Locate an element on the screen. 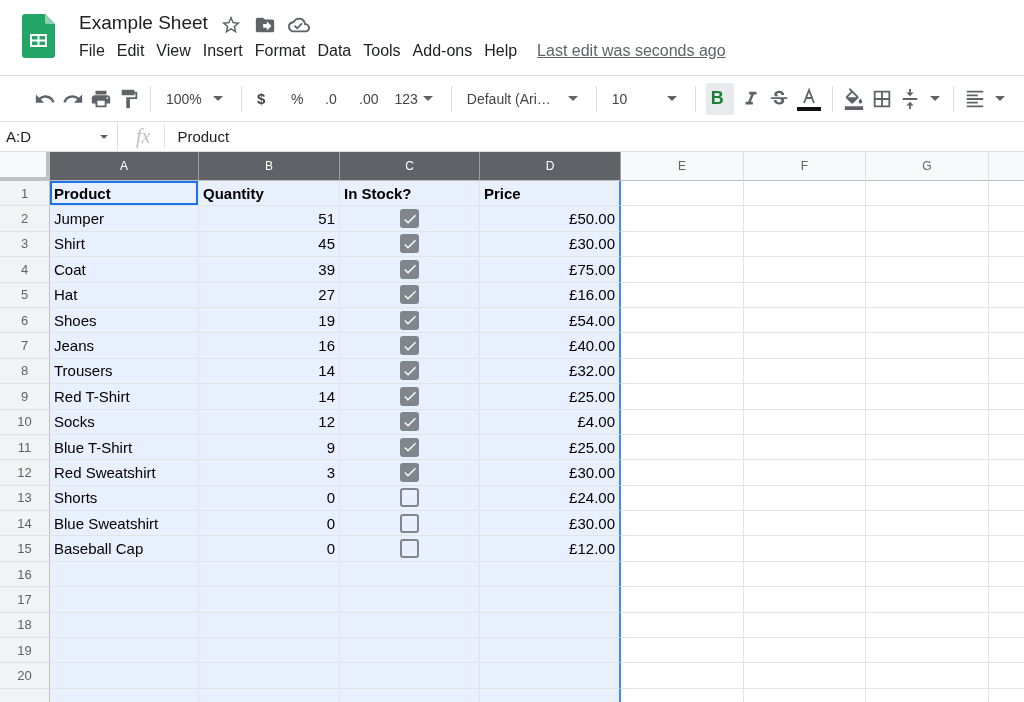 Image resolution: width=1024 pixels, height=702 pixels. table-cell: Trousers is located at coordinates (124, 371).